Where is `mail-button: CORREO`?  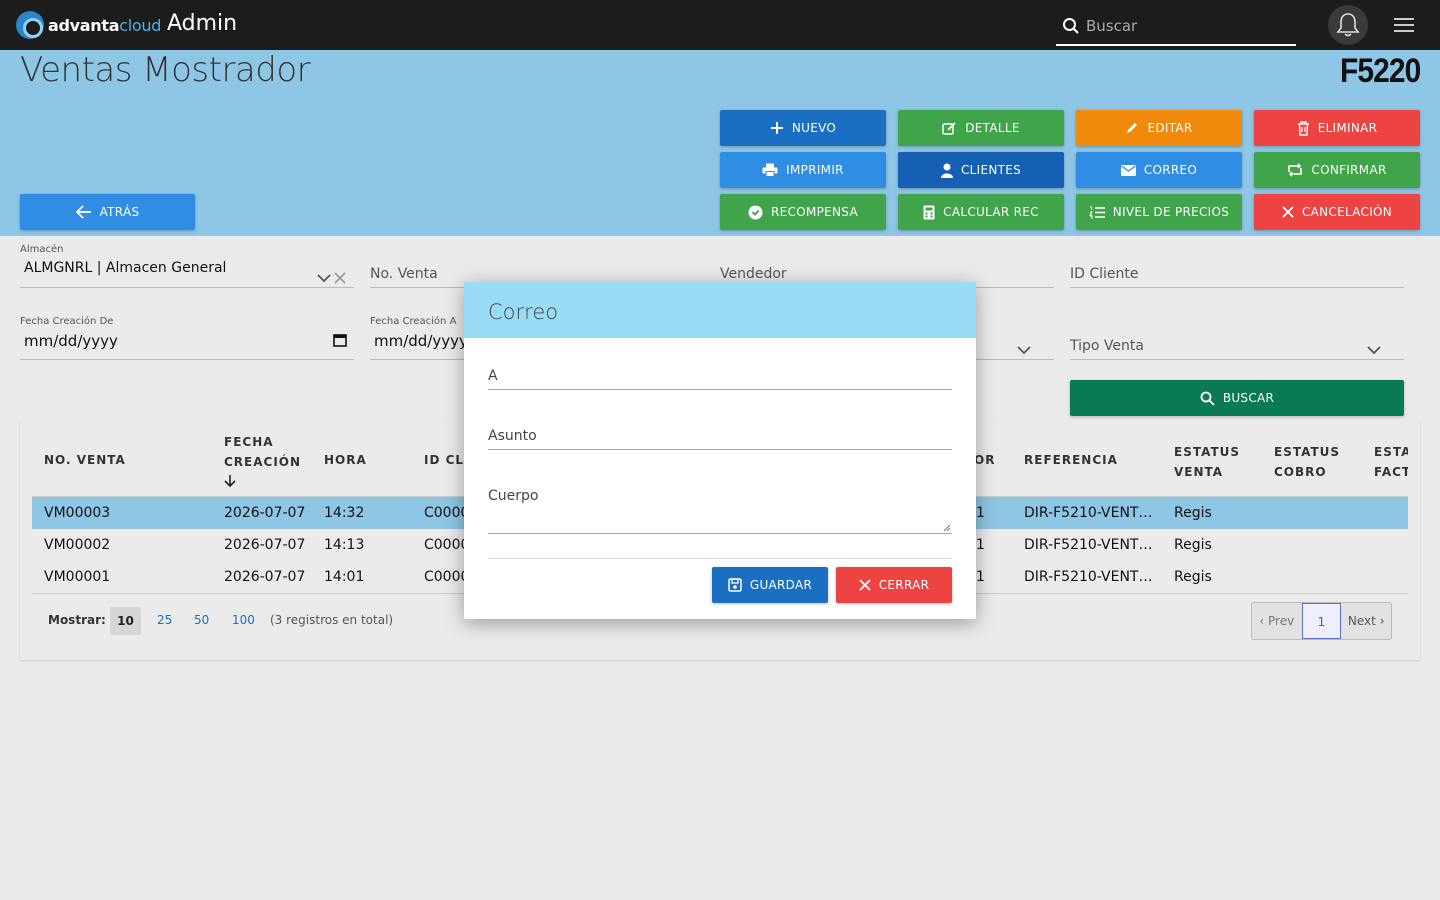 mail-button: CORREO is located at coordinates (1159, 170).